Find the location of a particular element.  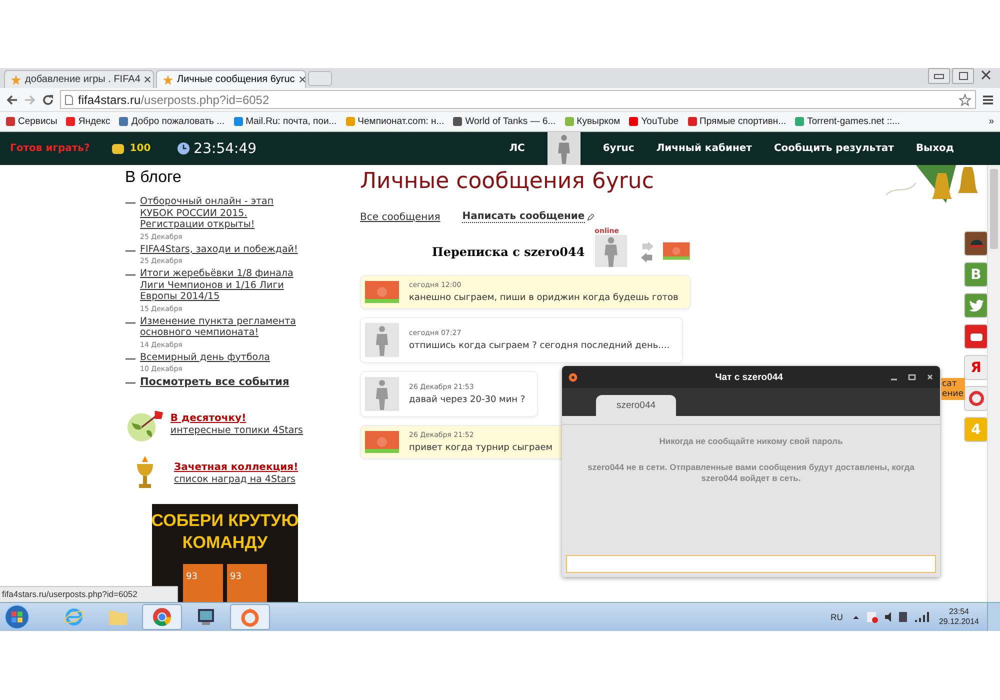

back-icon is located at coordinates (12, 100).